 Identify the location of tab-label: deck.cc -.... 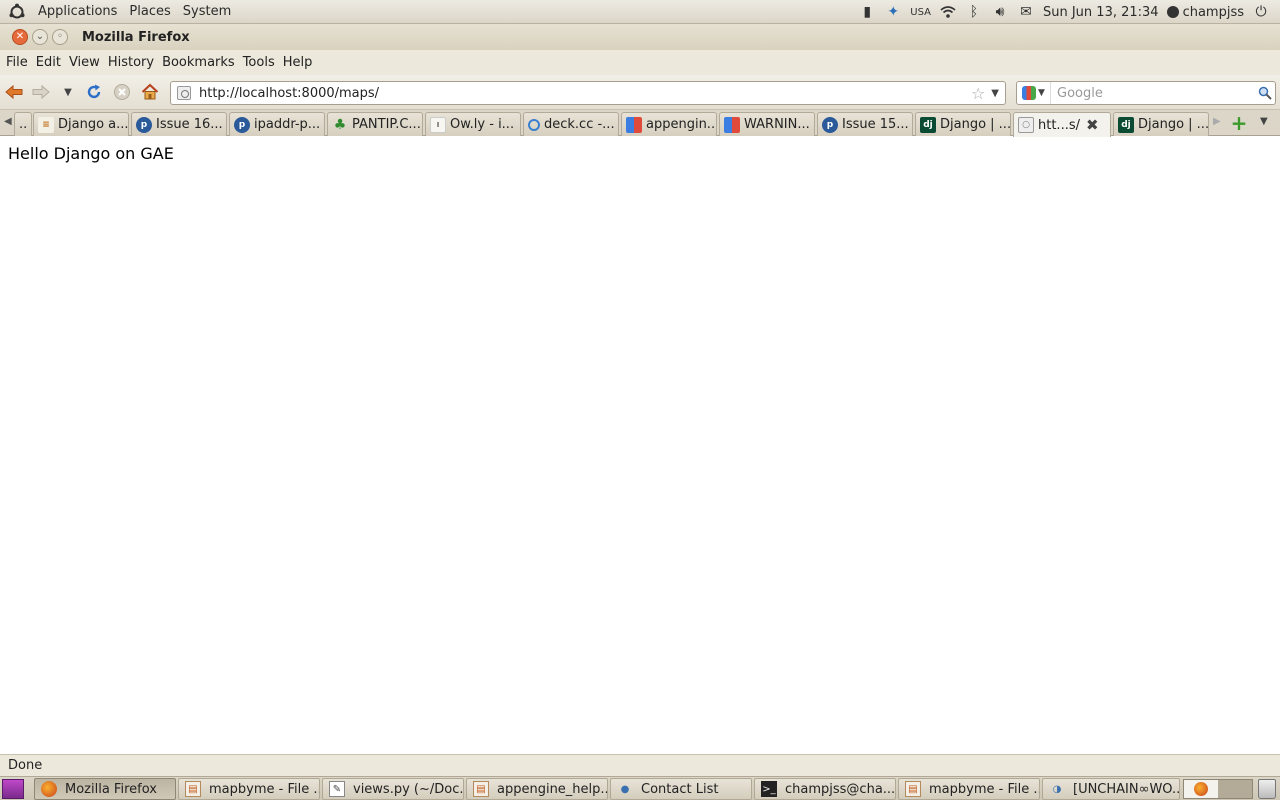
(579, 124).